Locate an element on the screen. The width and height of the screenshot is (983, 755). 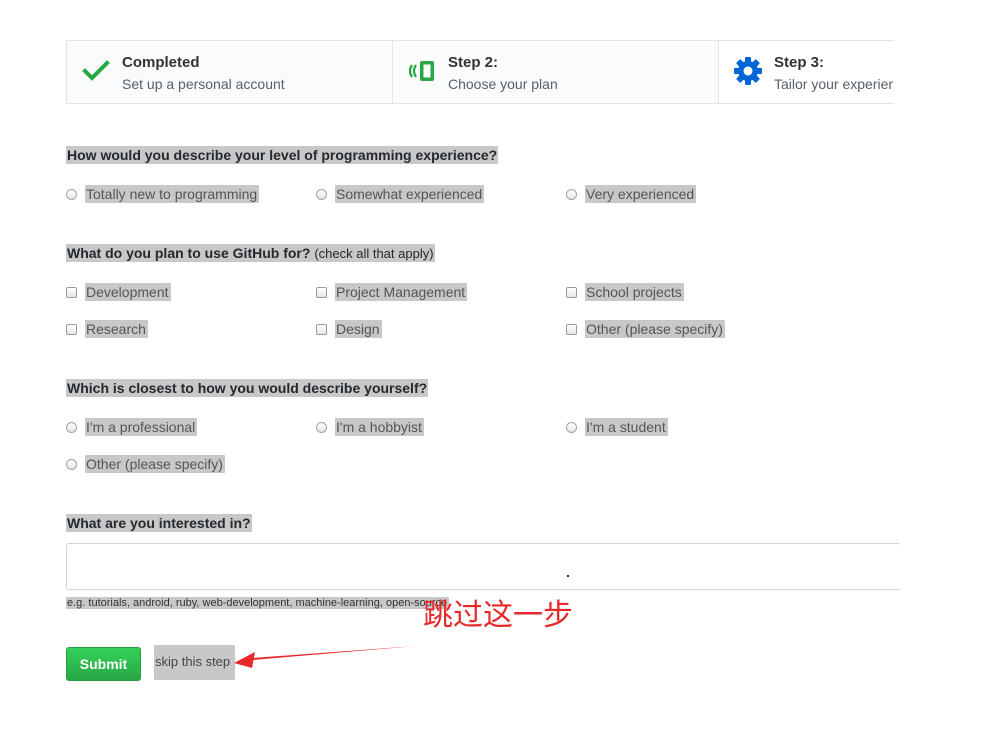
step-title: Step 2: is located at coordinates (473, 62).